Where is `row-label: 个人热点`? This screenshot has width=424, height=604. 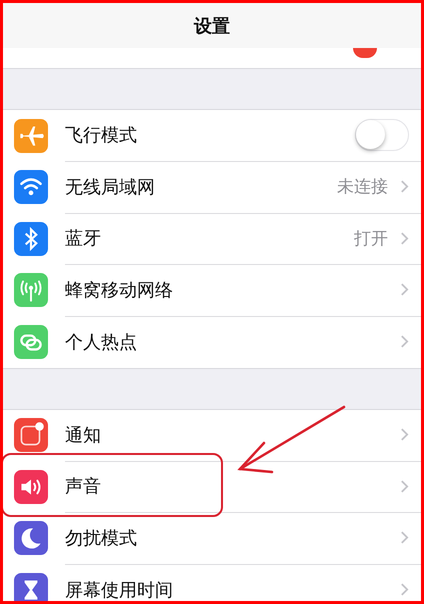
row-label: 个人热点 is located at coordinates (101, 342).